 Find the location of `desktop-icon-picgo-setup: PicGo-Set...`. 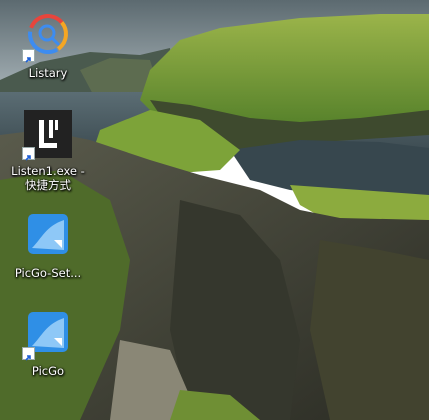

desktop-icon-picgo-setup: PicGo-Set... is located at coordinates (48, 246).